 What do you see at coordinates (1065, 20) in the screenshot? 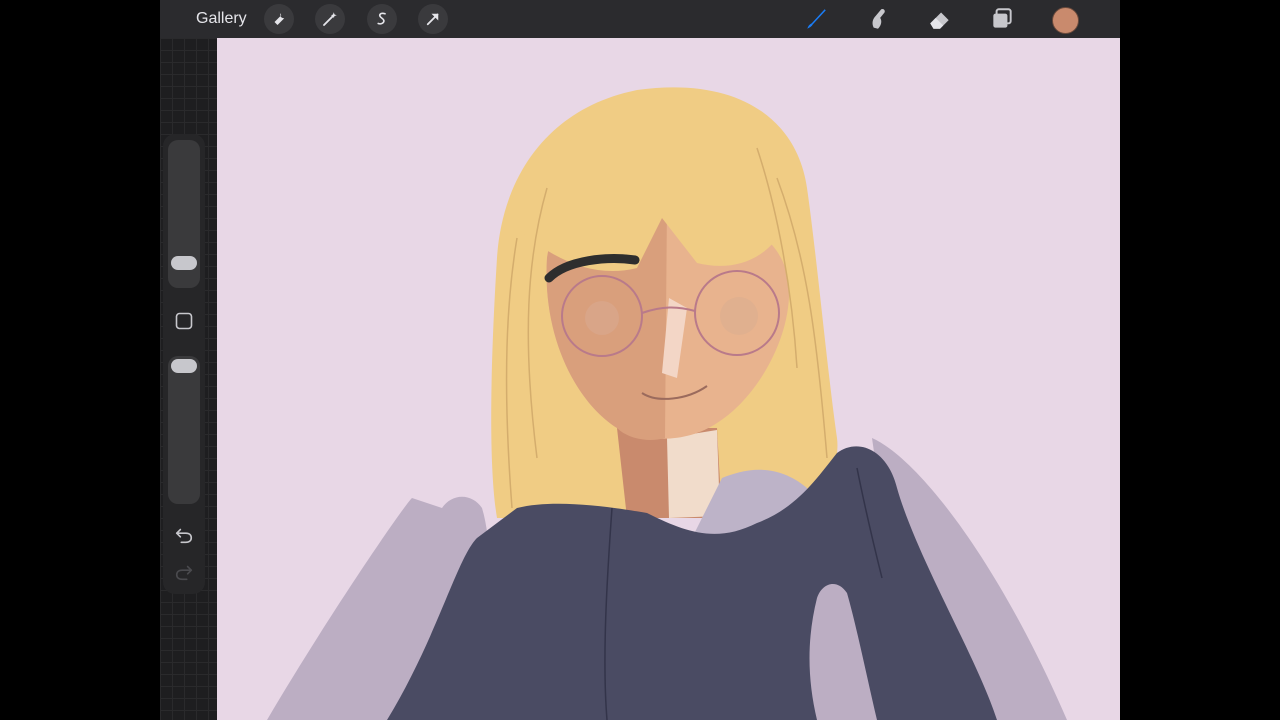
I see `color-picker-button` at bounding box center [1065, 20].